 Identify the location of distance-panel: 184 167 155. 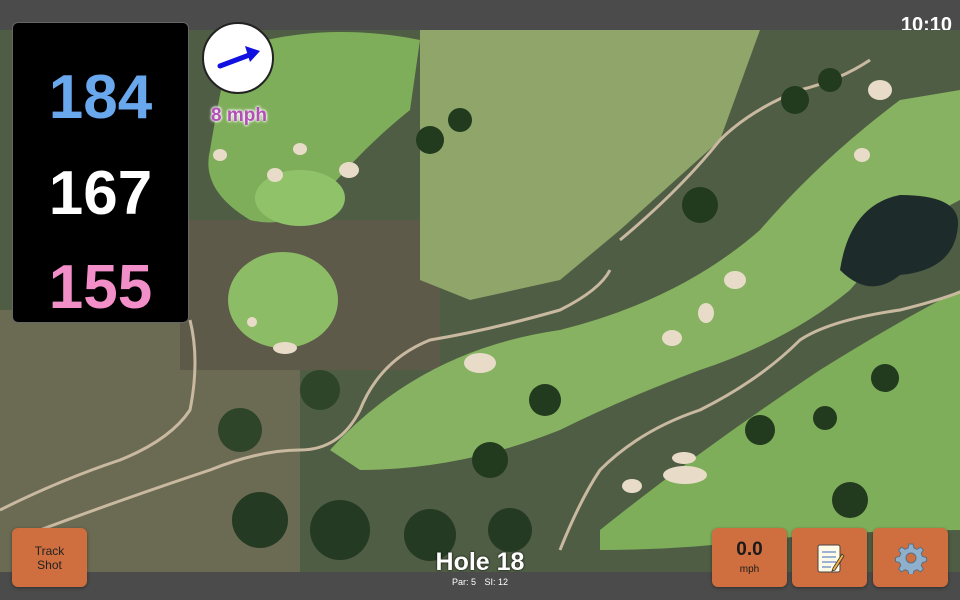
(100, 172).